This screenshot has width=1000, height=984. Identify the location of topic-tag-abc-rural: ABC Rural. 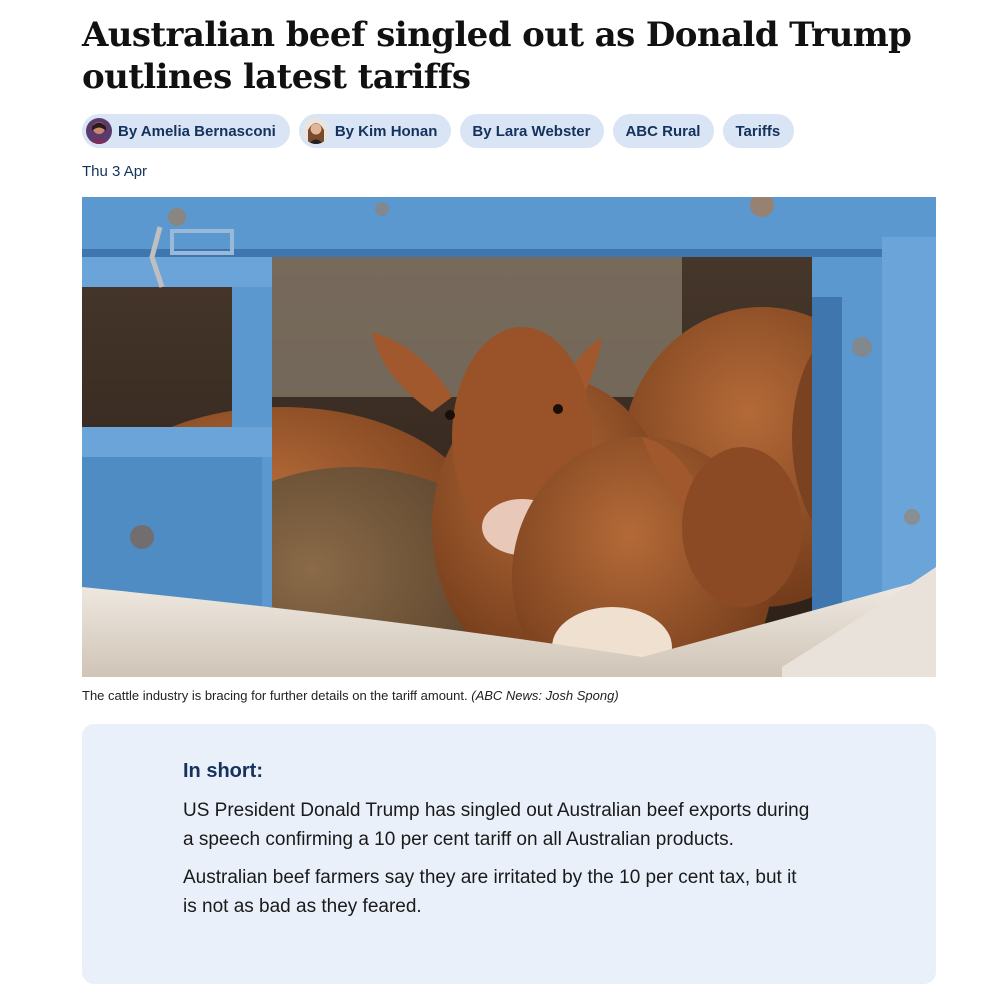
(664, 131).